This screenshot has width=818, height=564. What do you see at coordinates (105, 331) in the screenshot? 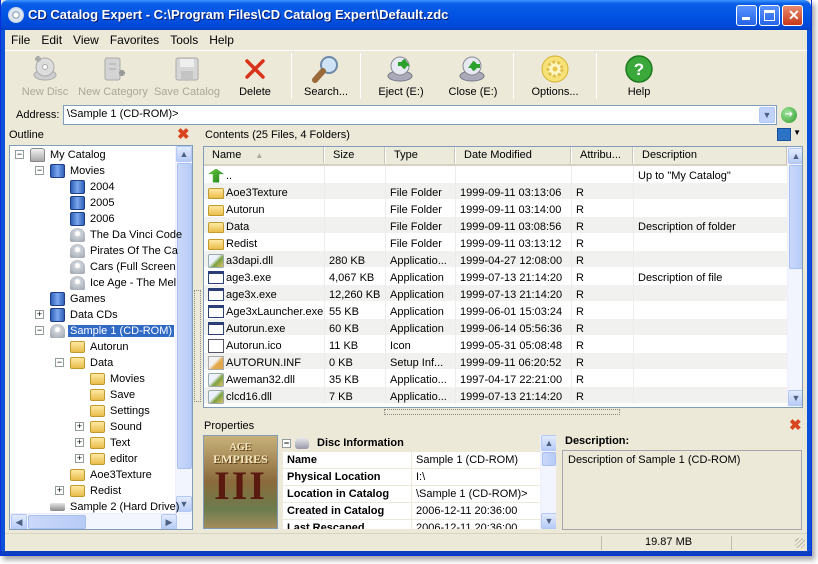
I see `tree-item: − Sample 1 (CD-ROM)` at bounding box center [105, 331].